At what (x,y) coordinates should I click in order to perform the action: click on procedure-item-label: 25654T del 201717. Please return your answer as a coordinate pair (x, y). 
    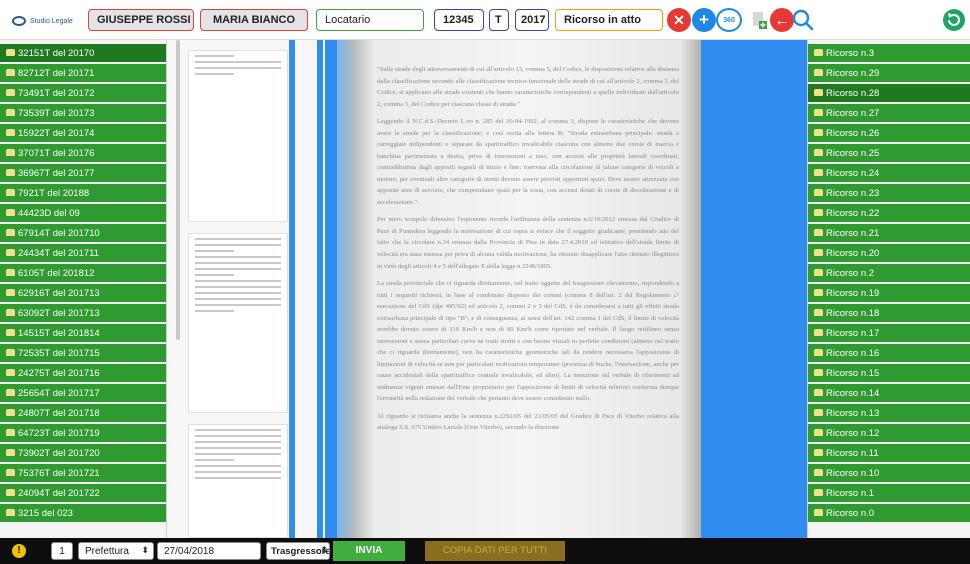
    Looking at the image, I should click on (59, 393).